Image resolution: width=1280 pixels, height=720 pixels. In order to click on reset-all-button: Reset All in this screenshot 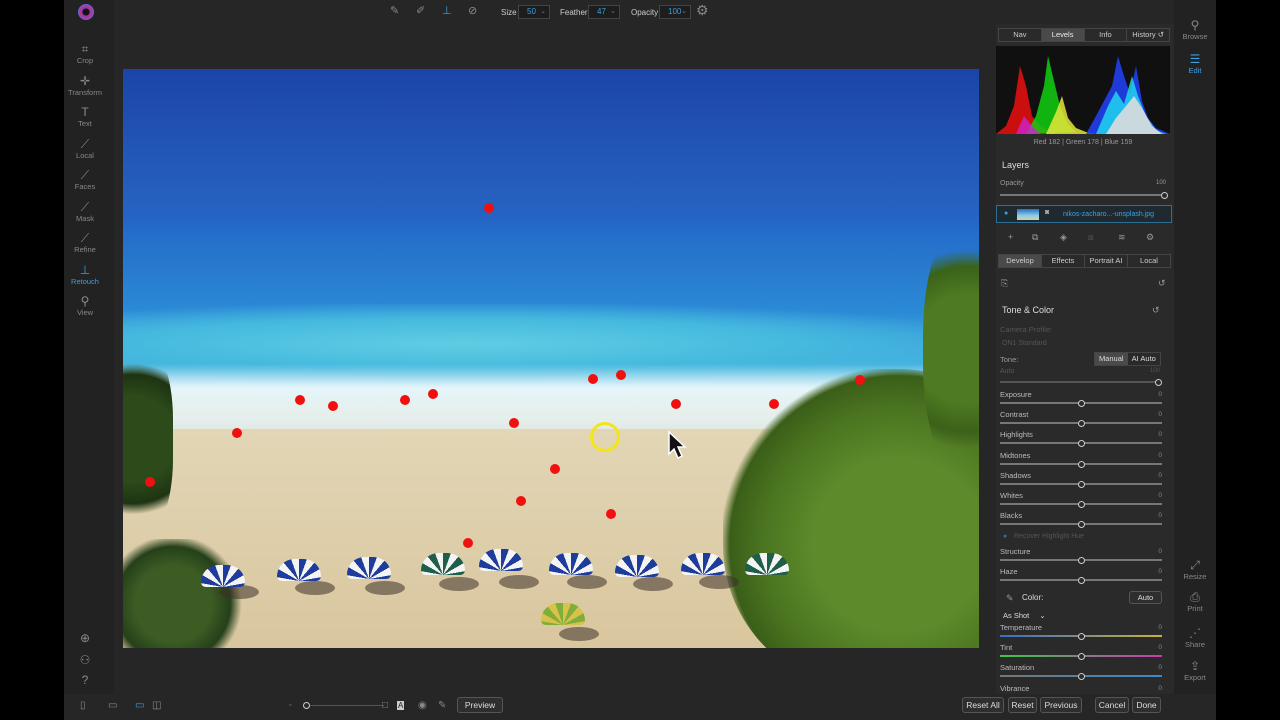, I will do `click(983, 705)`.